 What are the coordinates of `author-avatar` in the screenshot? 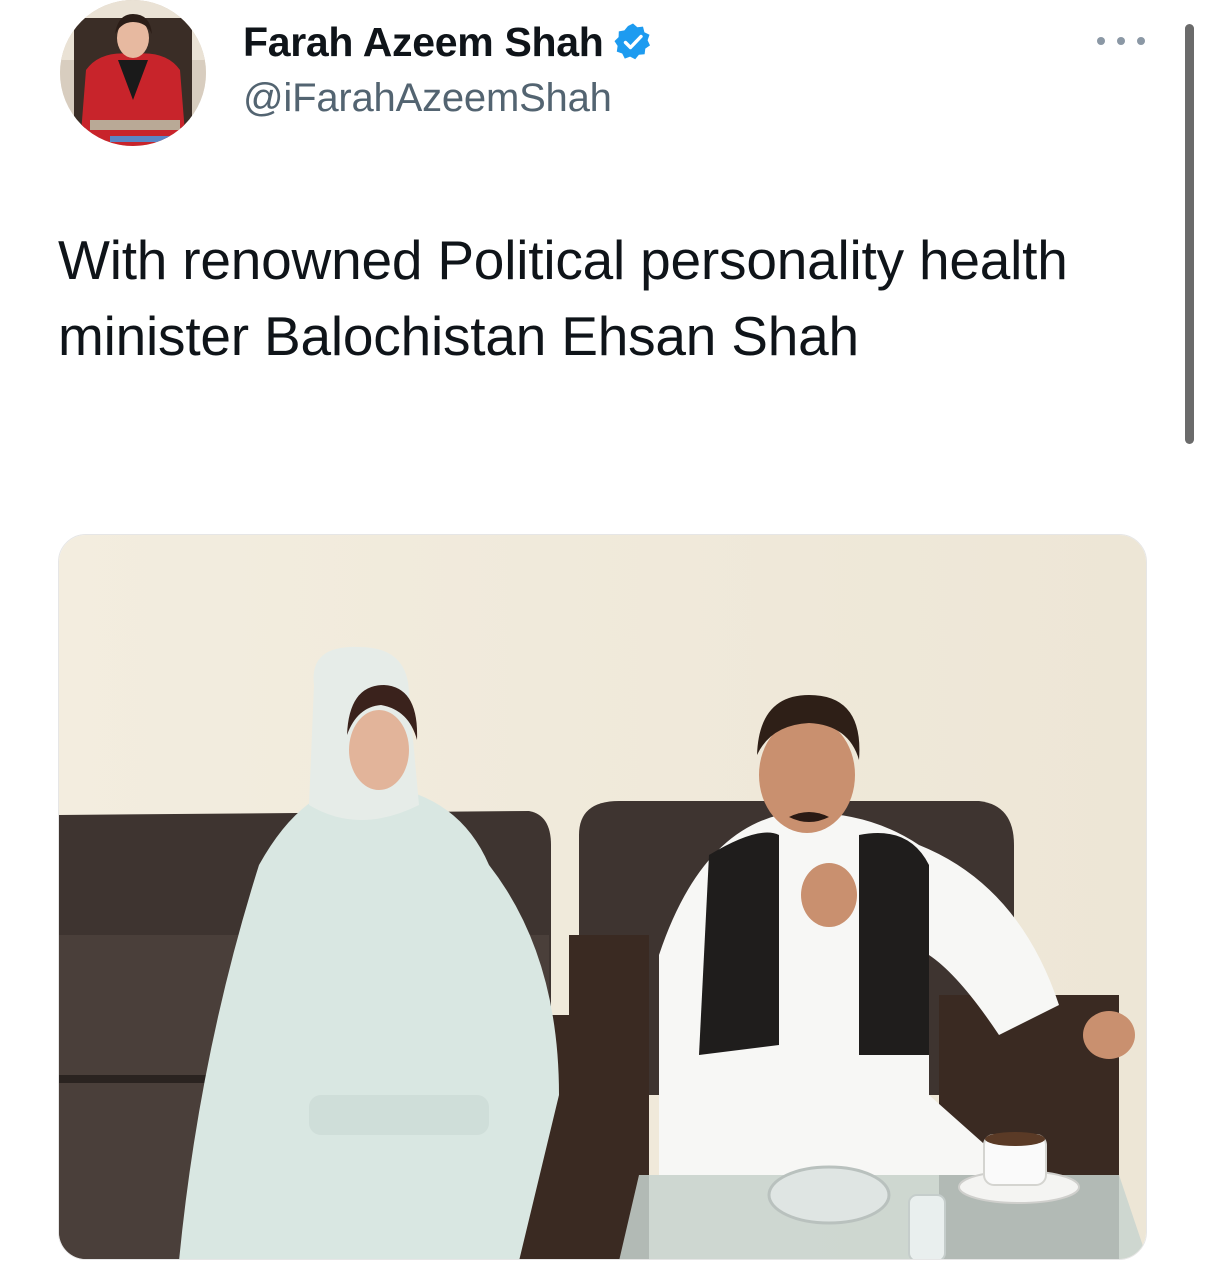 It's located at (133, 73).